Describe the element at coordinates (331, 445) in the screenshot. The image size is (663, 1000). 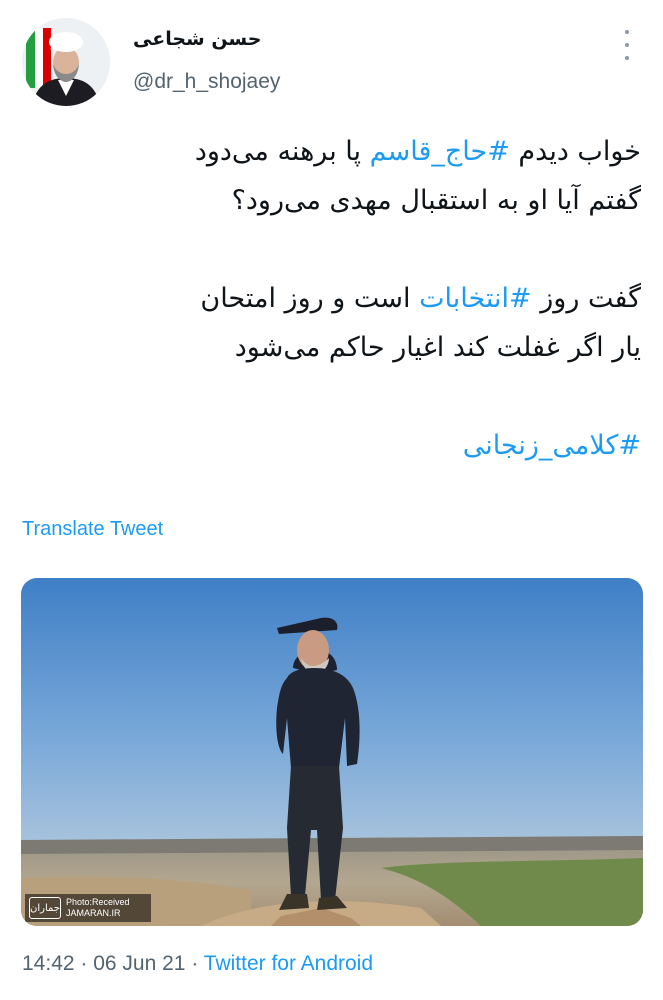
I see `tweet-line-5: #کلامی_زنجانی` at that location.